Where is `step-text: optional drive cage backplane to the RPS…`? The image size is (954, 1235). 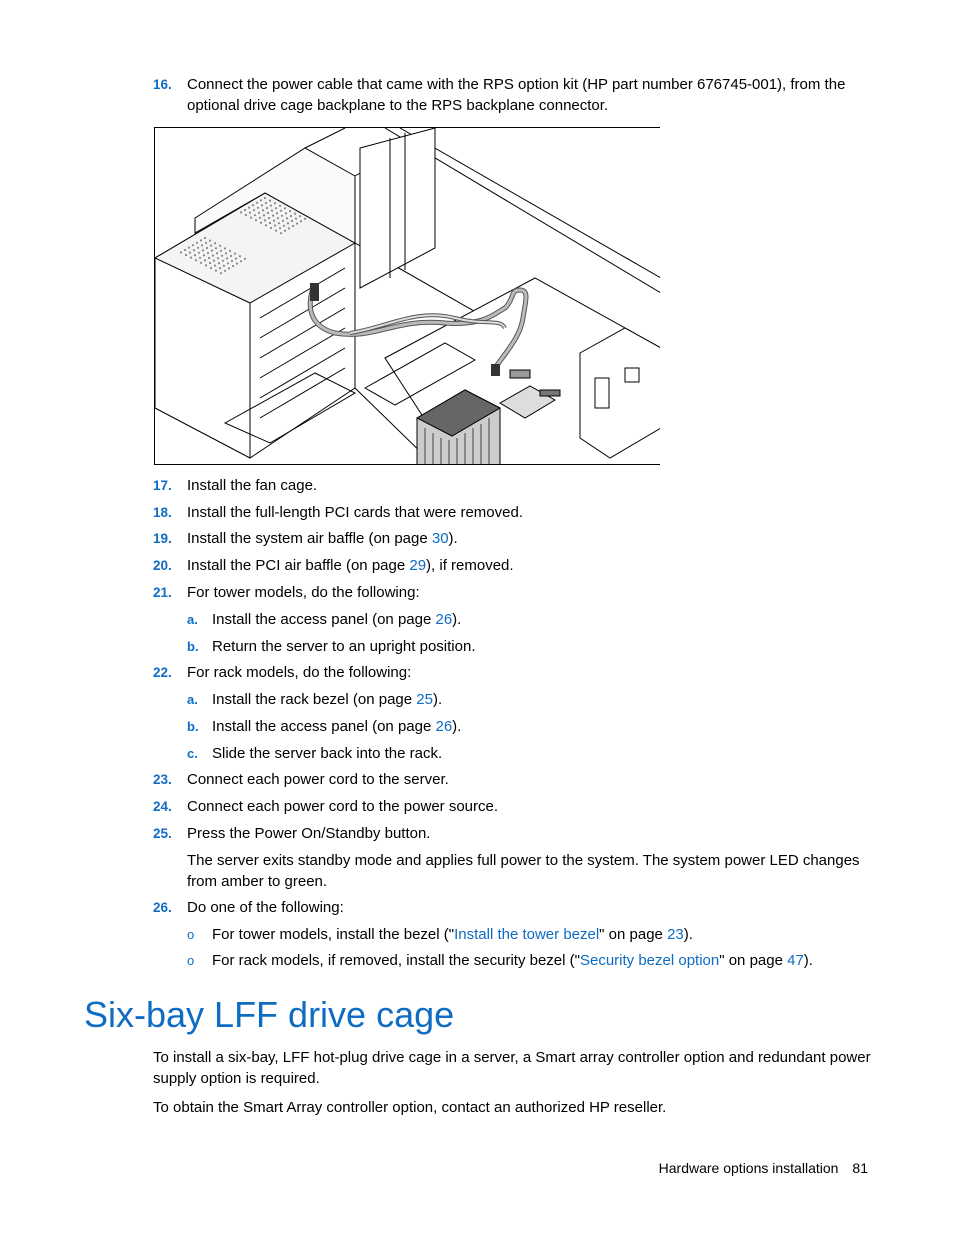
step-text: optional drive cage backplane to the RPS… is located at coordinates (398, 105).